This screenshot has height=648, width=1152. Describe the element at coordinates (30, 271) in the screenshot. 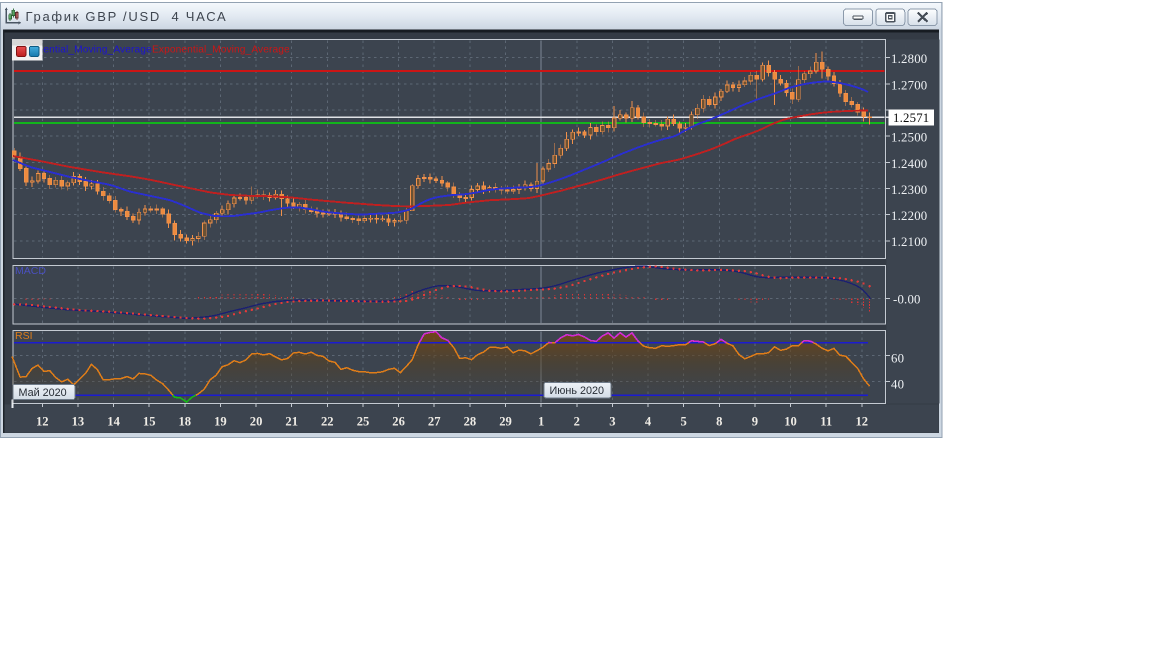

I see `svg-text: MACD` at that location.